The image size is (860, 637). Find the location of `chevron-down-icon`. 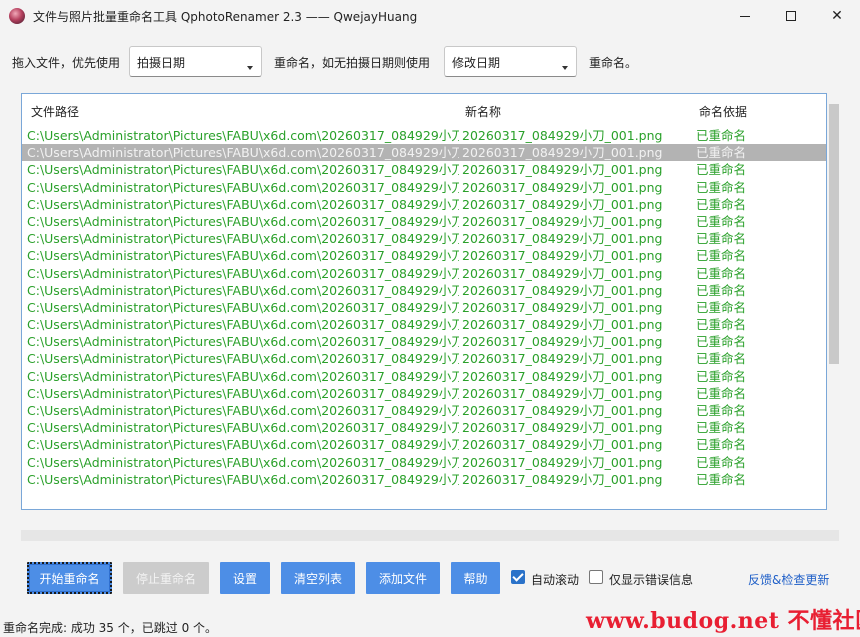

chevron-down-icon is located at coordinates (565, 68).